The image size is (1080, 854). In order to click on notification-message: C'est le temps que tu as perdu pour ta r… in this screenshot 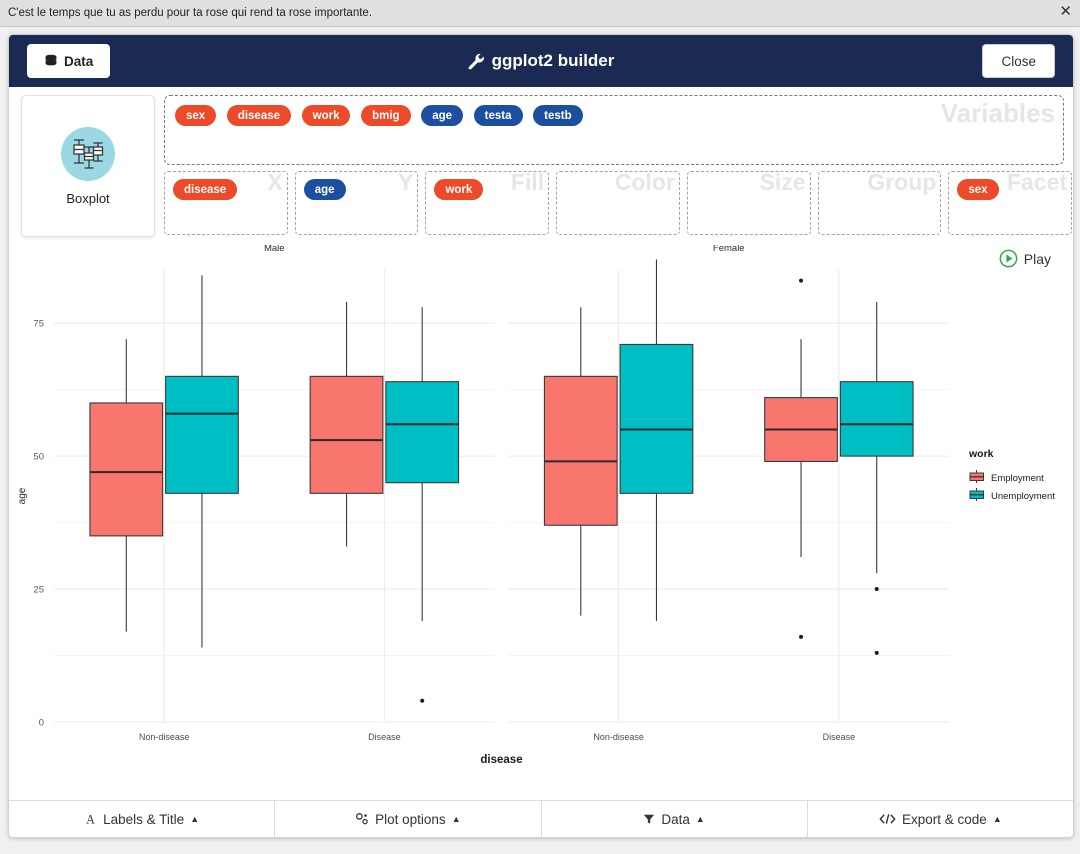, I will do `click(190, 13)`.